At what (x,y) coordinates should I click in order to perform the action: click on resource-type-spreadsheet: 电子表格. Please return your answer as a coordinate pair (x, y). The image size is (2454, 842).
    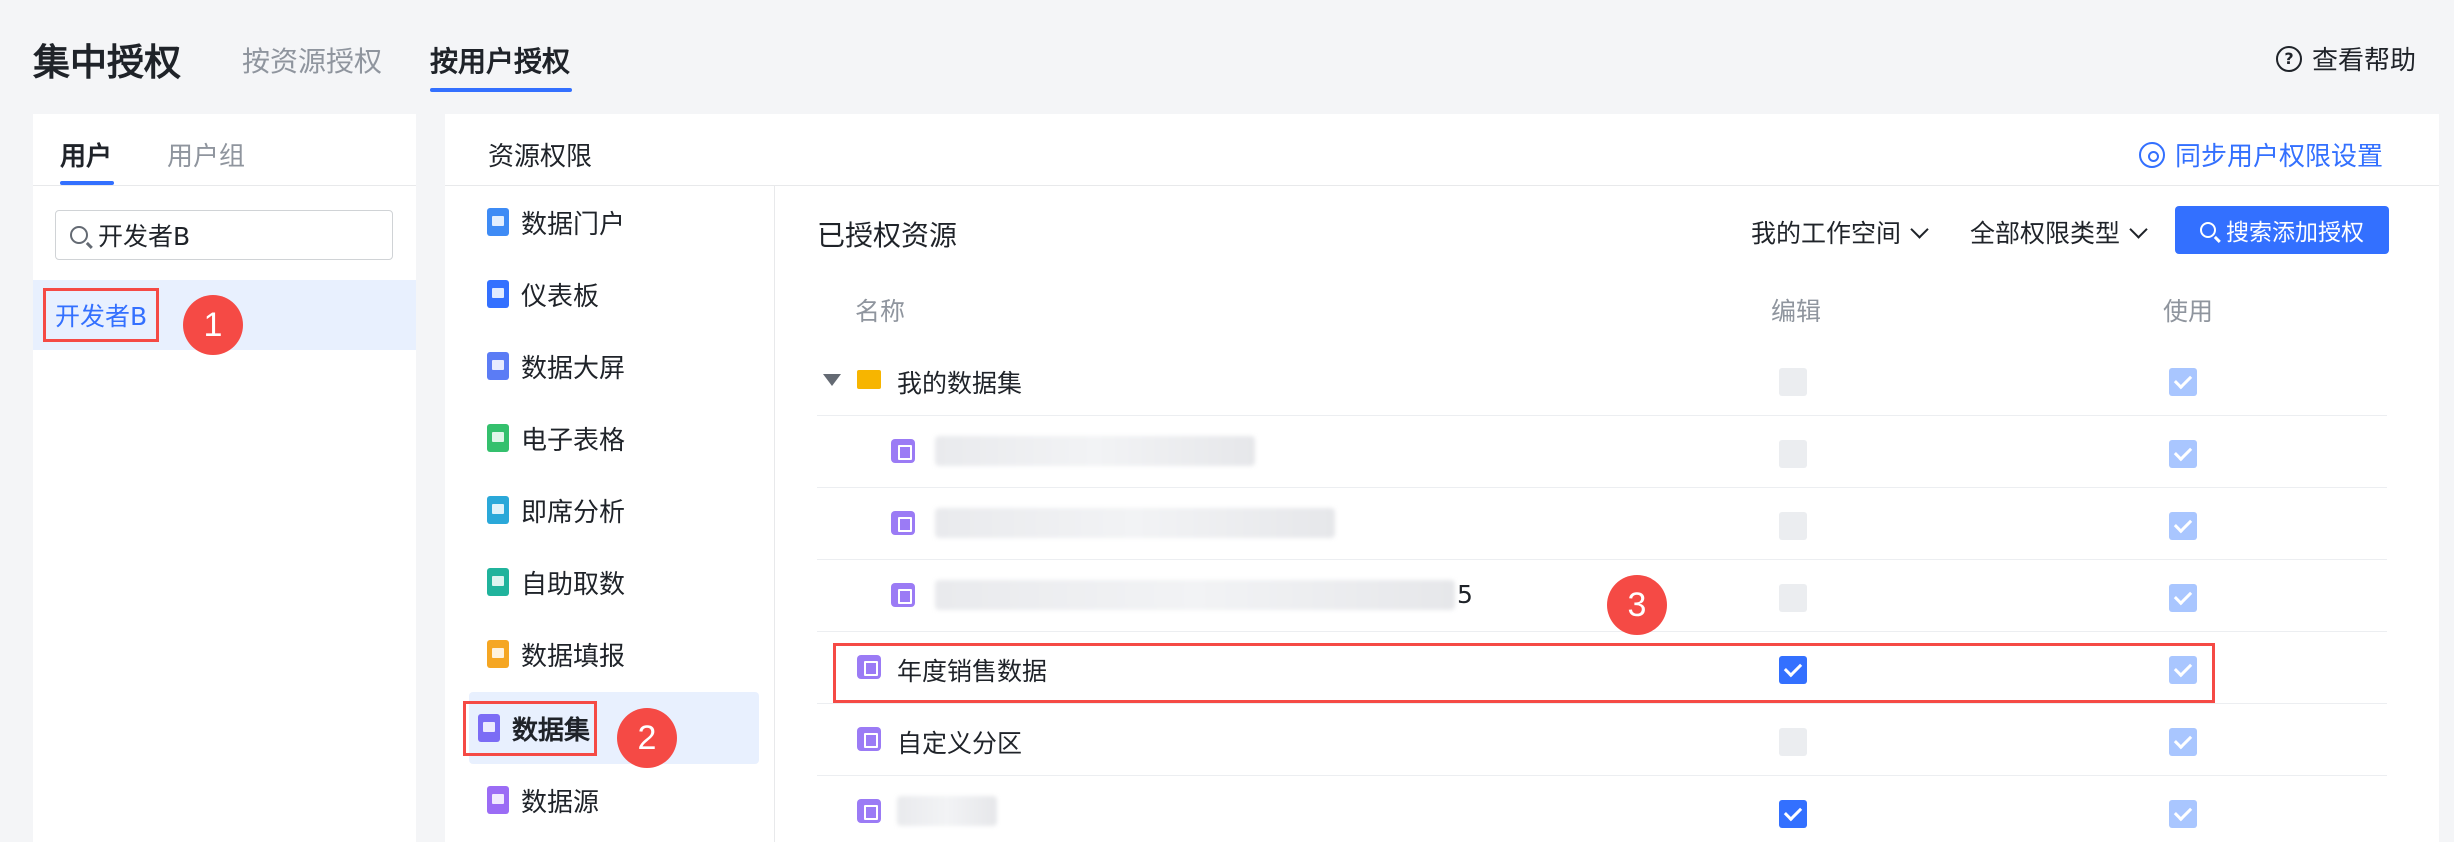
    Looking at the image, I should click on (616, 438).